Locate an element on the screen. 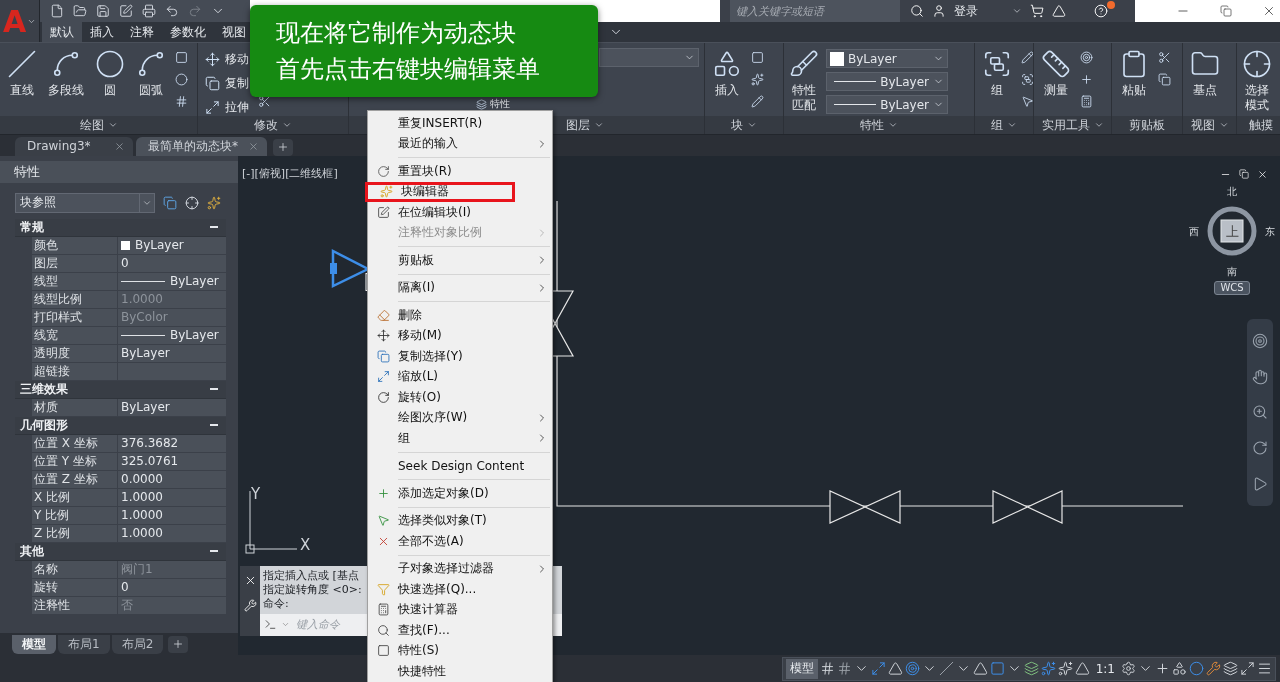 The image size is (1280, 682). command-history-line: 指定旋转角度 <0>: is located at coordinates (312, 589).